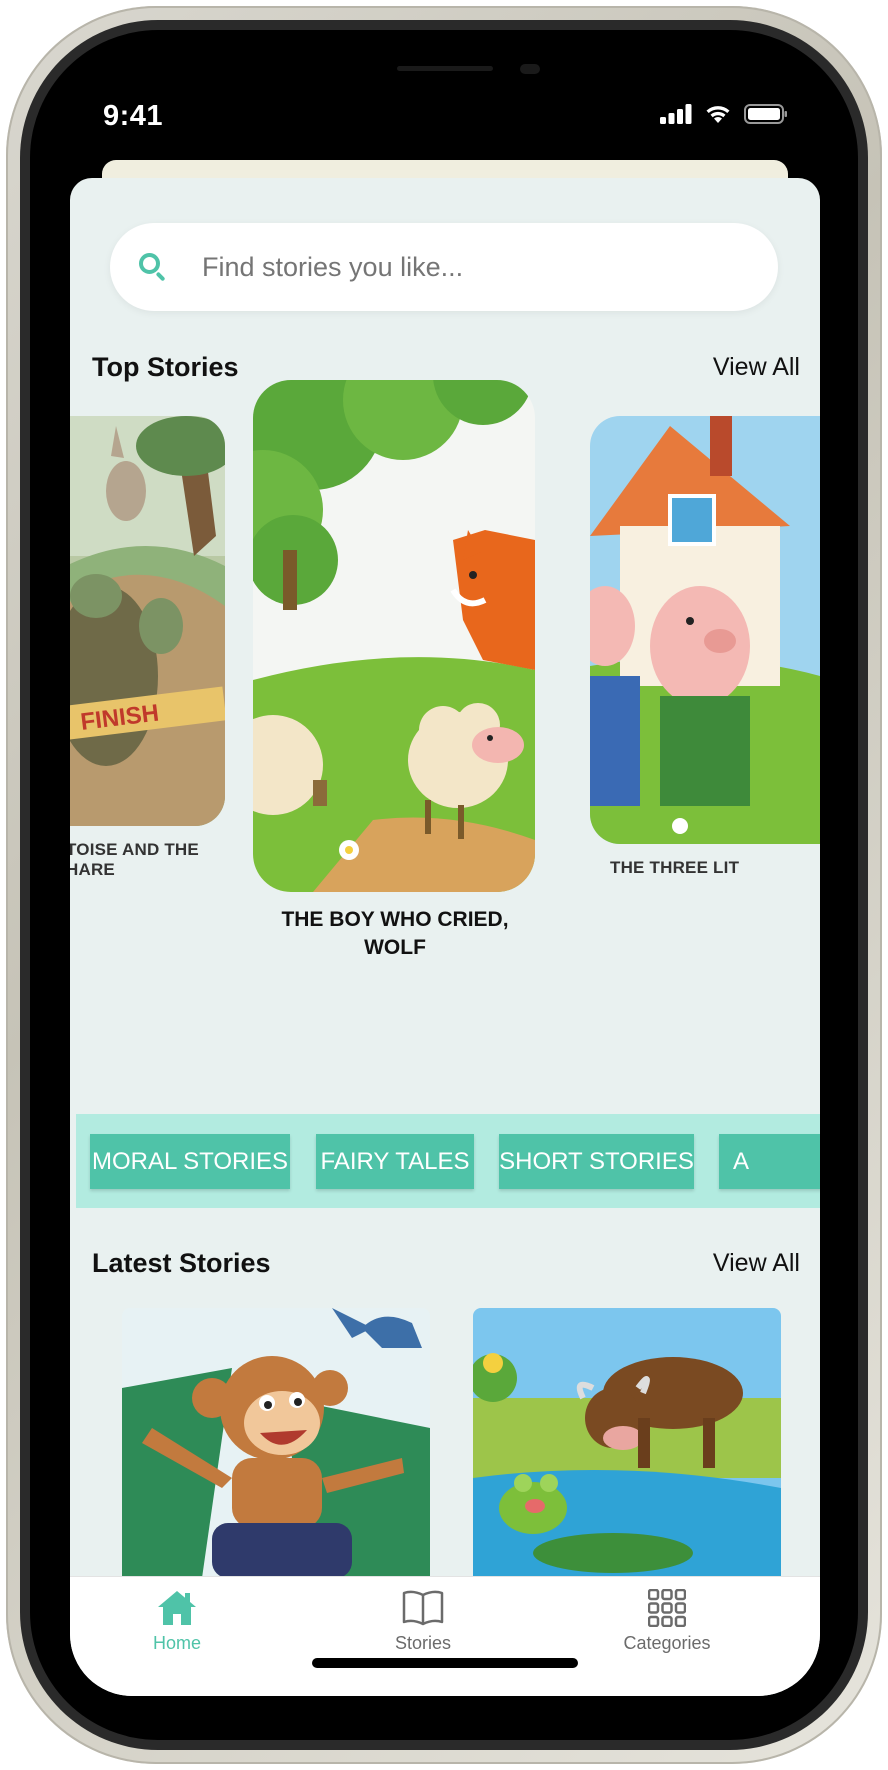  I want to click on status-time: 9:41, so click(133, 116).